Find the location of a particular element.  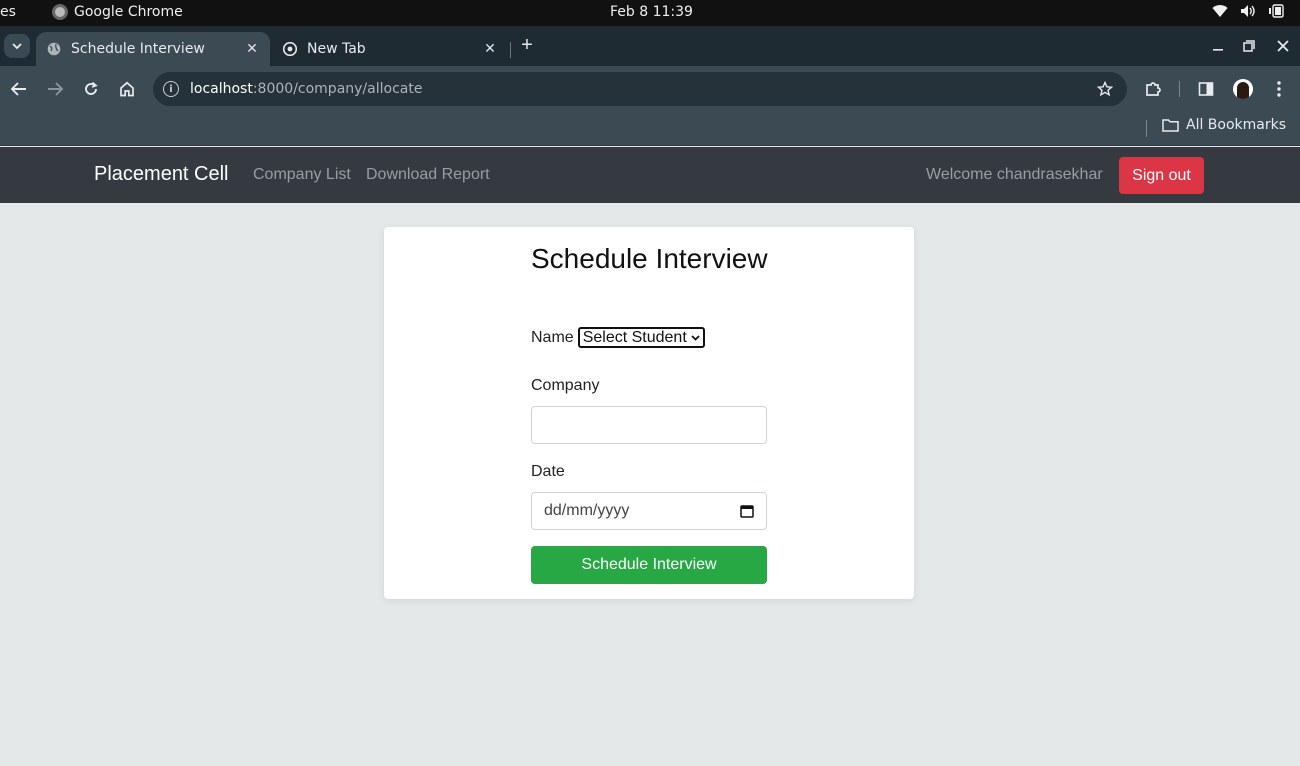

tab-title: New Tab is located at coordinates (336, 49).